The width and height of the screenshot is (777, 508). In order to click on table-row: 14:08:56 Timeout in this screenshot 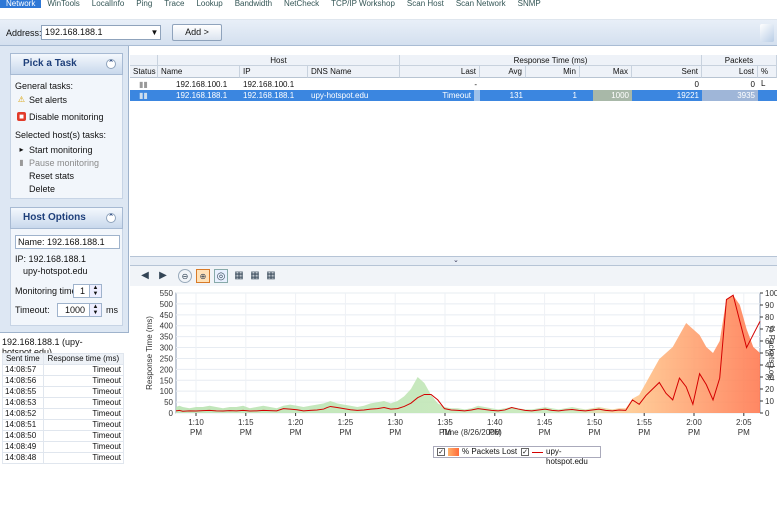, I will do `click(63, 381)`.